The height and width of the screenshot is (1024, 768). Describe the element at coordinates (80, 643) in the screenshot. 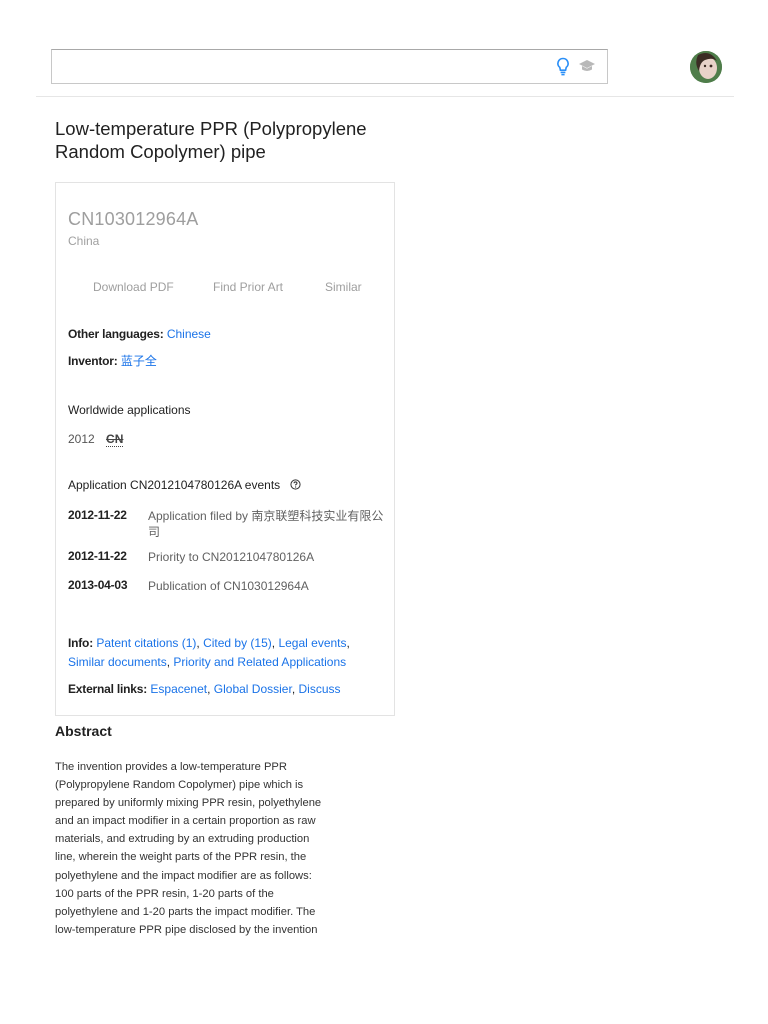

I see `info-label: Info:` at that location.